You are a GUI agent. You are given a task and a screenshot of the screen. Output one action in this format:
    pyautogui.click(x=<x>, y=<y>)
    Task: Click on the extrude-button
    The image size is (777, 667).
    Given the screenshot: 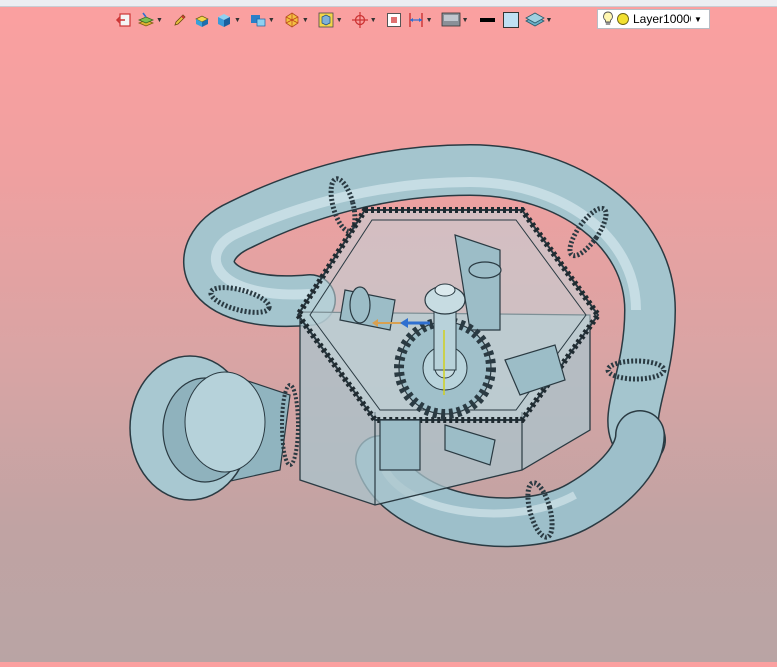 What is the action you would take?
    pyautogui.click(x=202, y=20)
    